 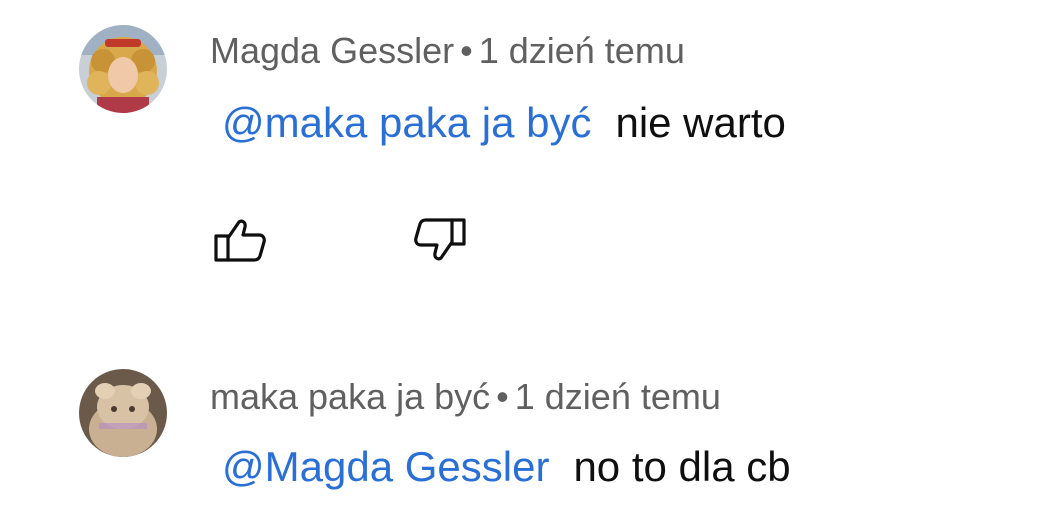 I want to click on comment-text: @Magda Gessler no to dla cb, so click(x=506, y=467).